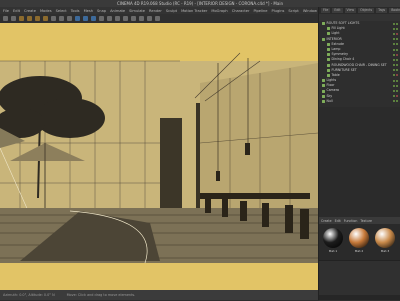 The image size is (400, 301). Describe the element at coordinates (137, 11) in the screenshot. I see `menu-item-simulate: Simulate` at that location.